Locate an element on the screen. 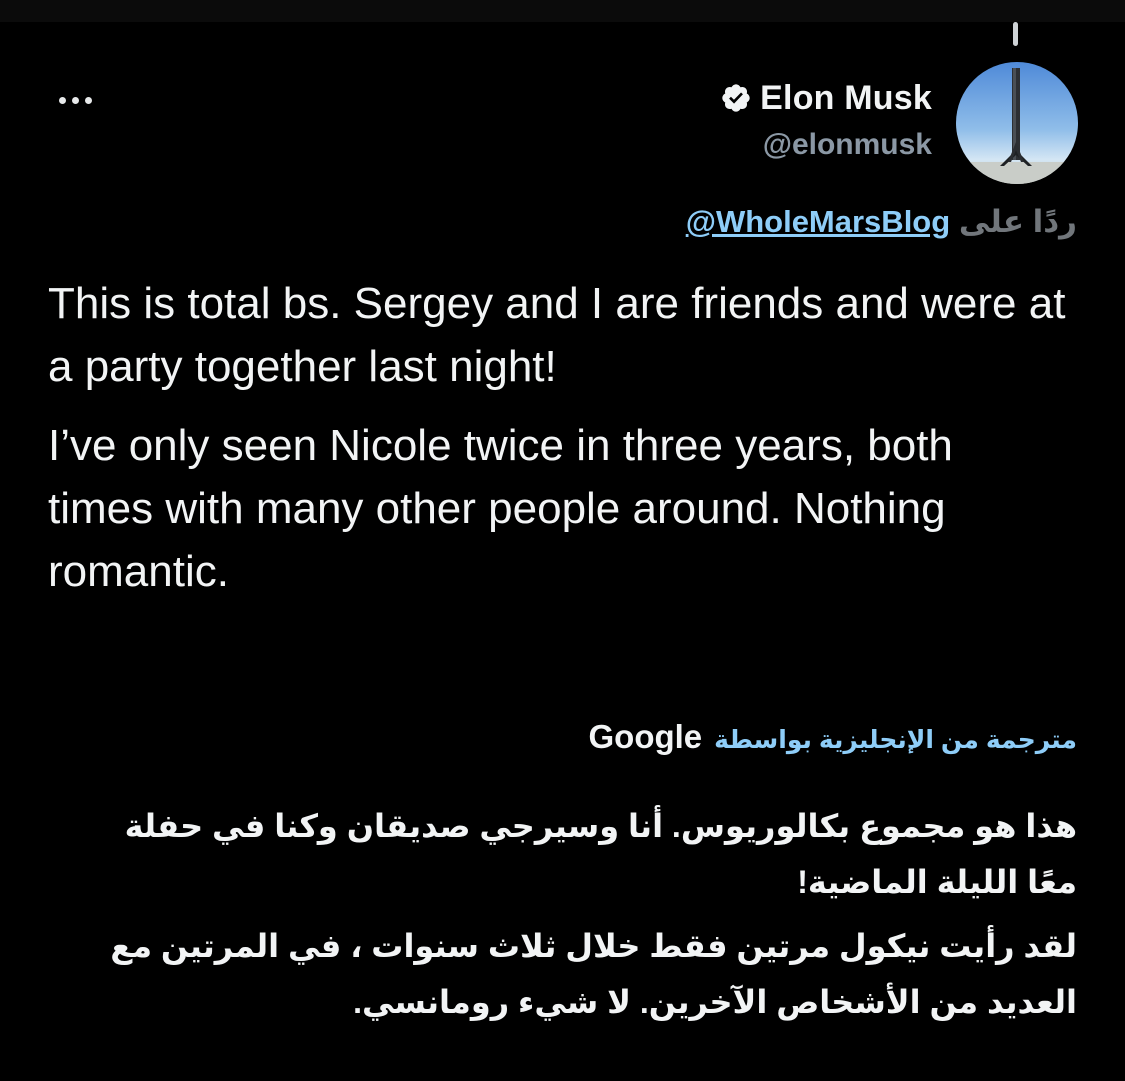 This screenshot has width=1125, height=1081. author-handle: @elonmusk is located at coordinates (826, 145).